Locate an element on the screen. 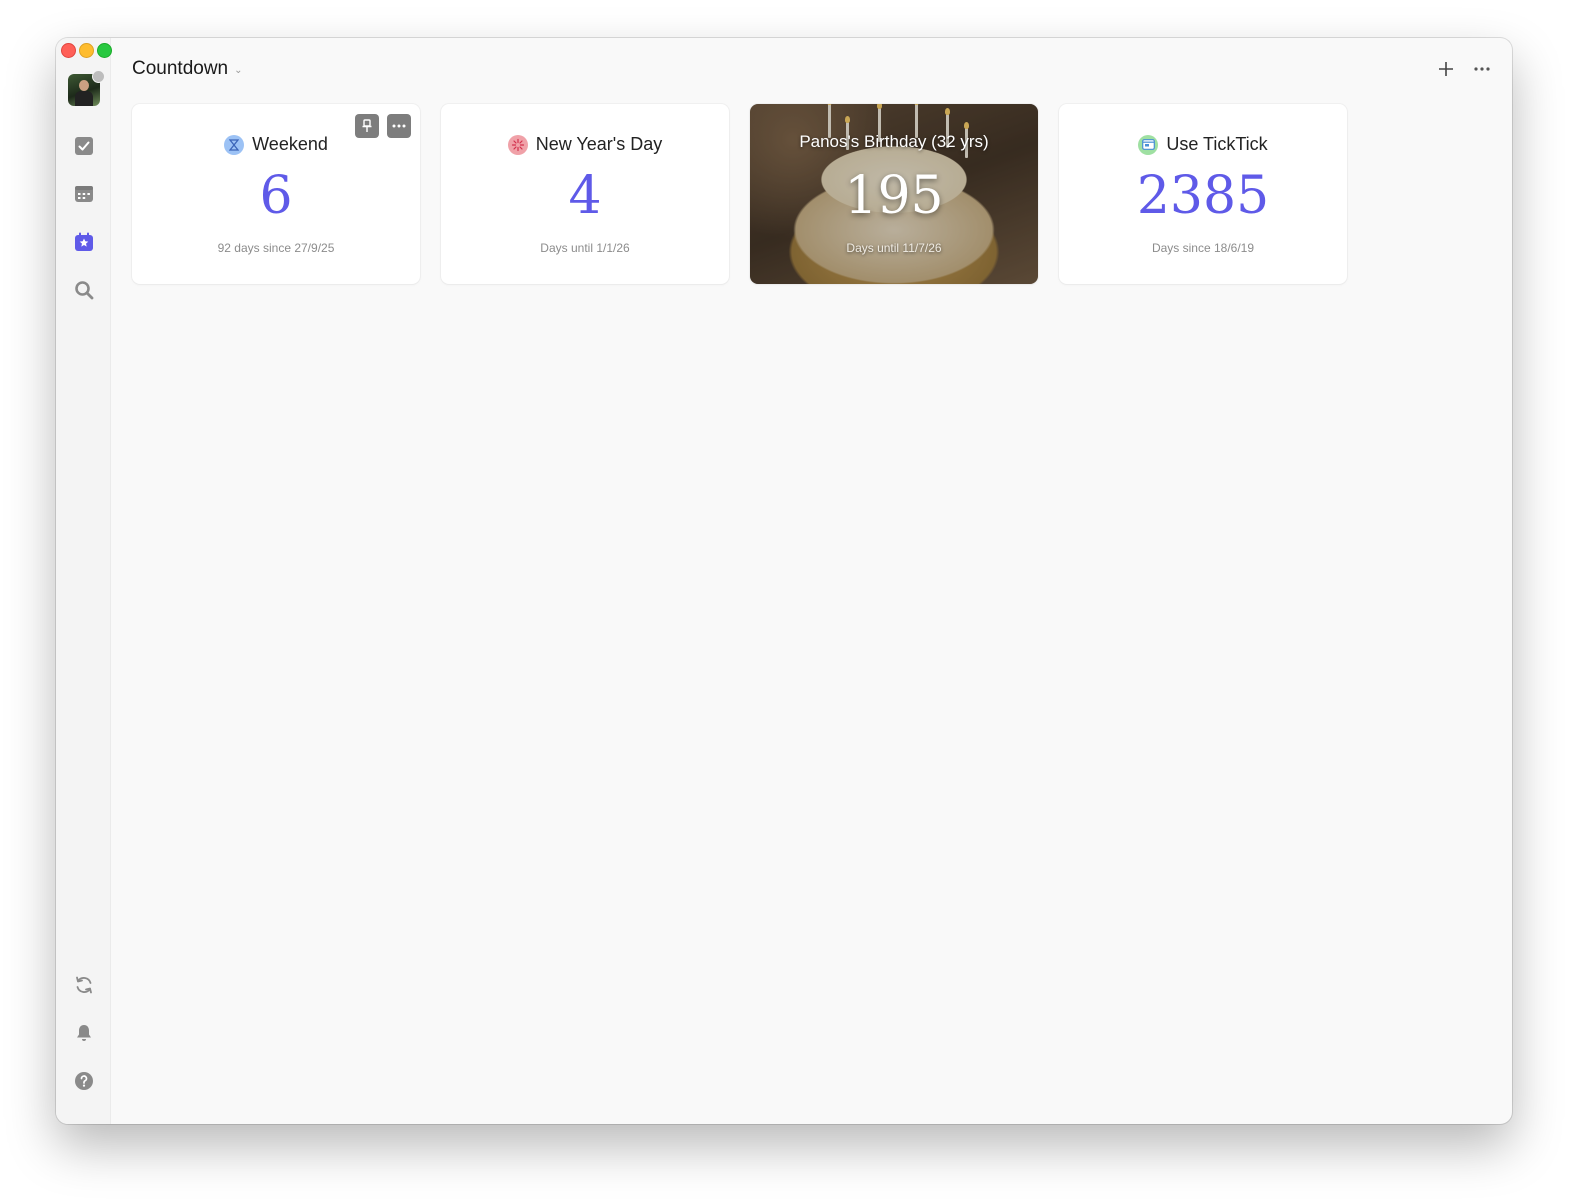 Image resolution: width=1573 pixels, height=1202 pixels. calendar-icon is located at coordinates (84, 194).